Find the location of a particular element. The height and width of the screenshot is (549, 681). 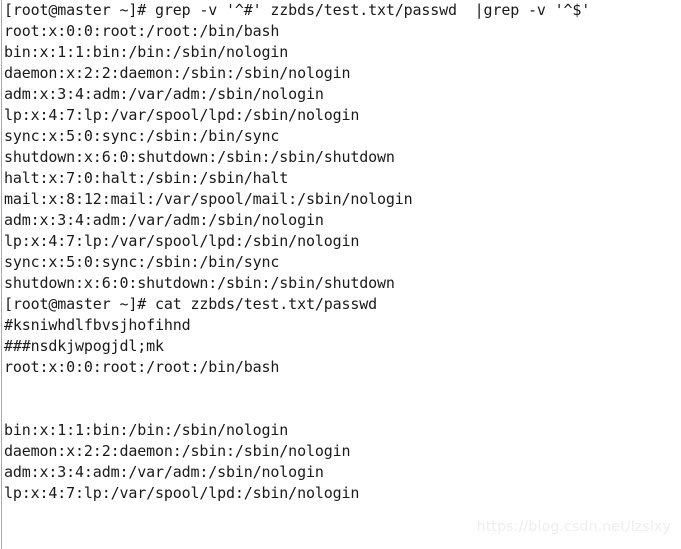

terminal-line: #ksniwhdlfbvsjhofihnd is located at coordinates (97, 325).